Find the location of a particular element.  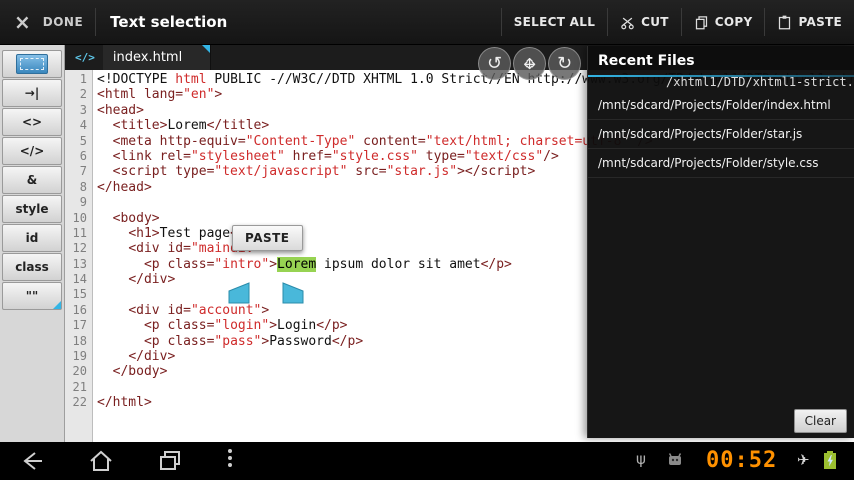

sidebar-button-quotes: "" is located at coordinates (32, 296).